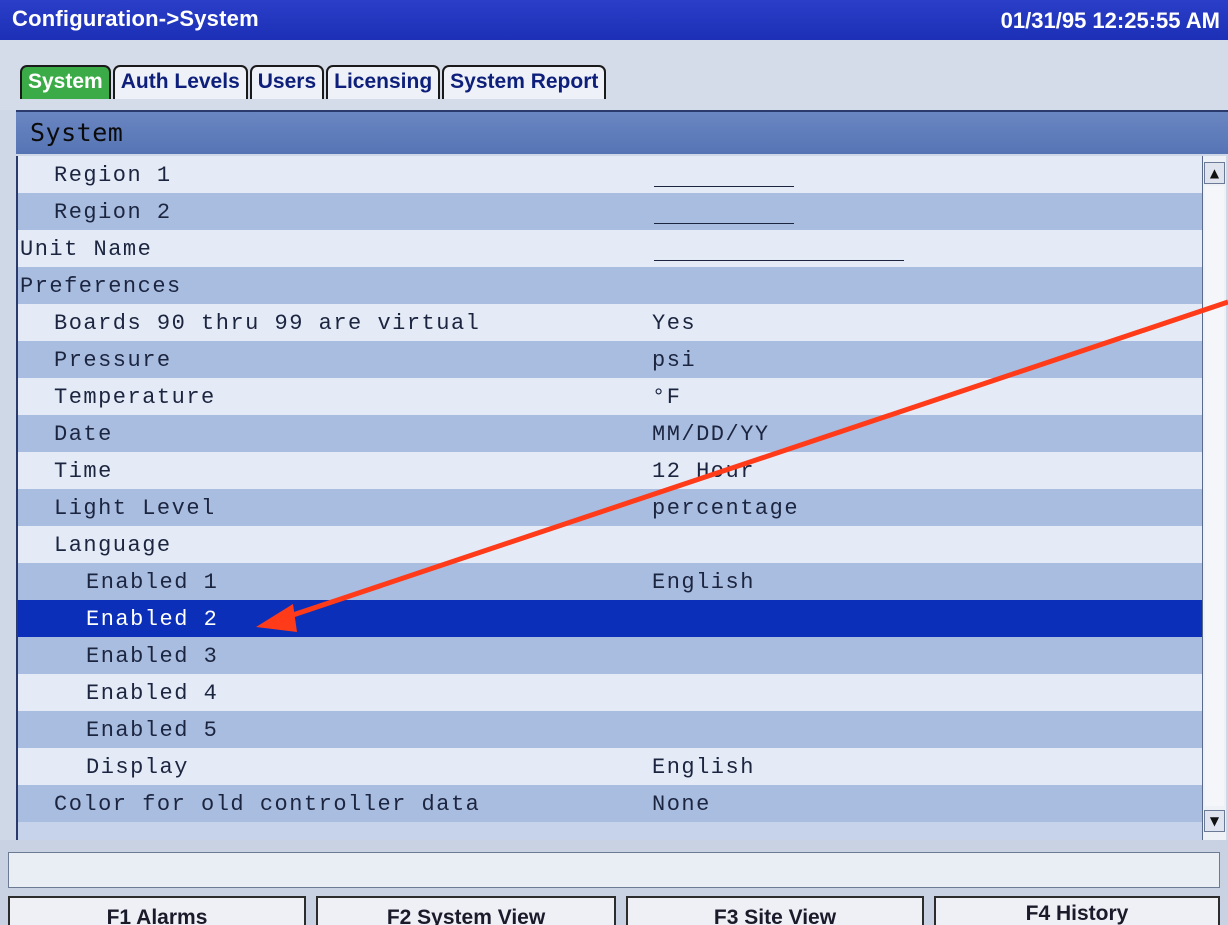 Image resolution: width=1228 pixels, height=925 pixels. I want to click on window-title: Configuration->System, so click(135, 18).